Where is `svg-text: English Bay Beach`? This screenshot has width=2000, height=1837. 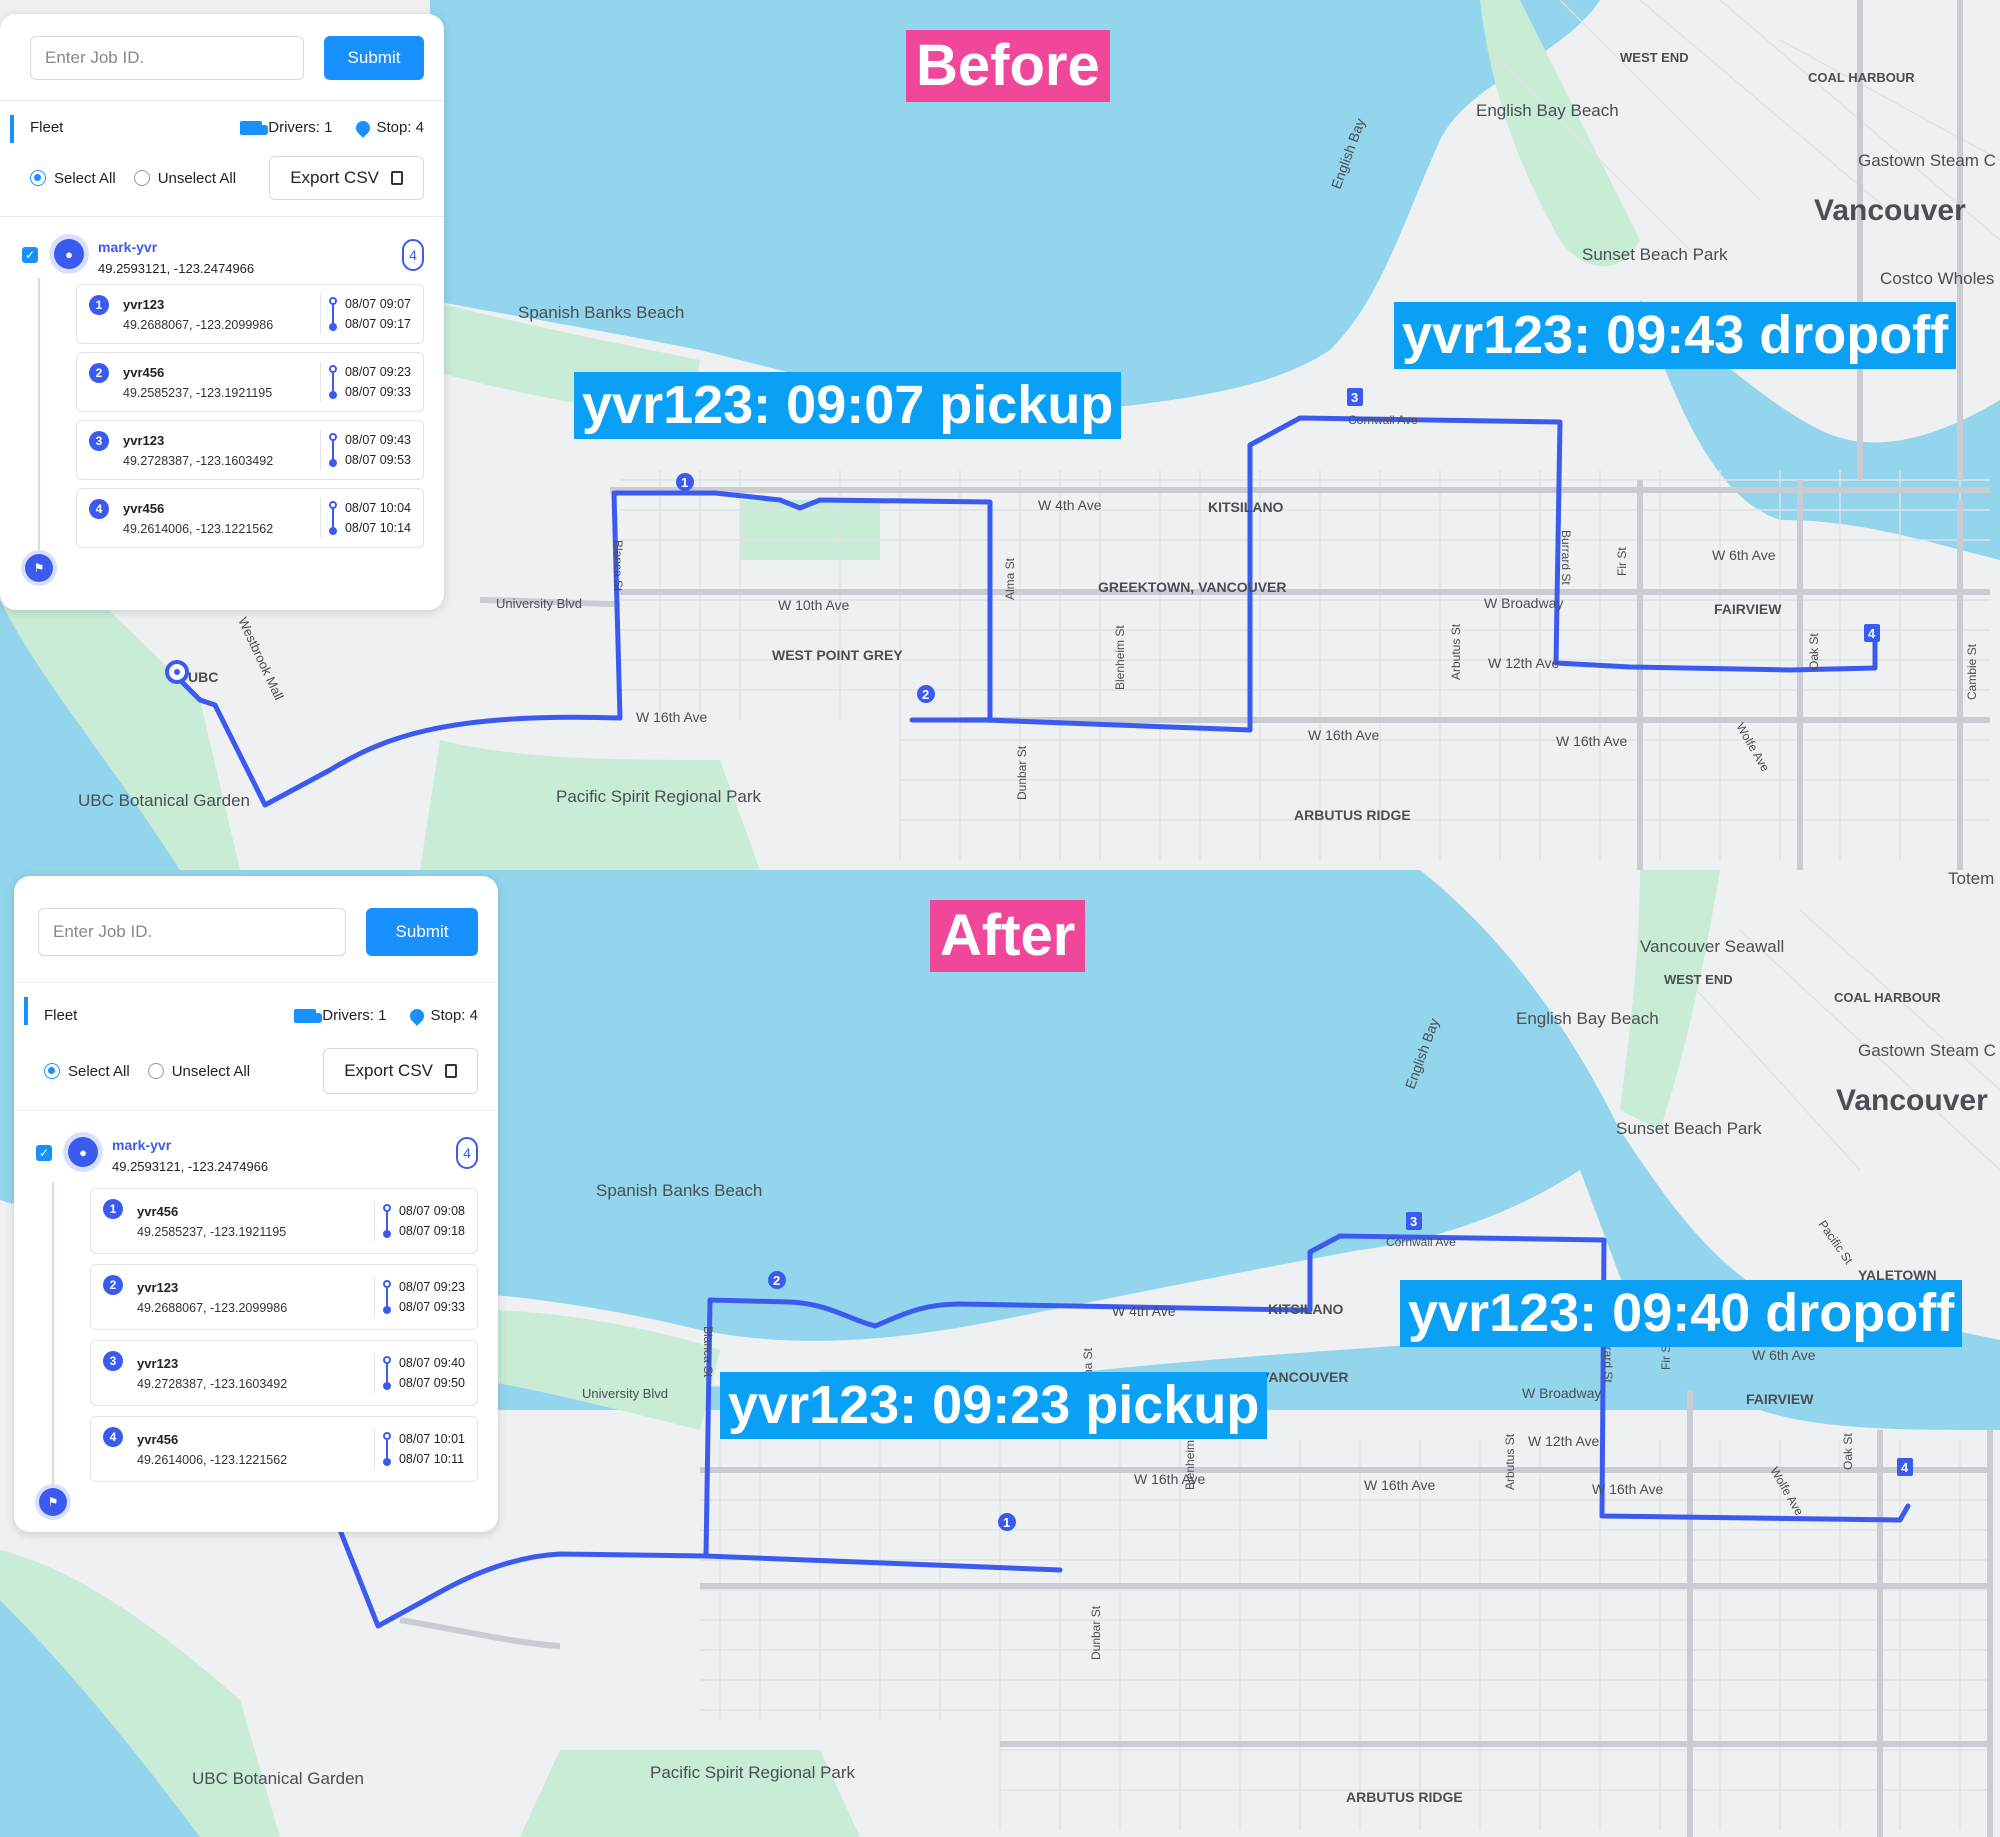
svg-text: English Bay Beach is located at coordinates (1587, 1018).